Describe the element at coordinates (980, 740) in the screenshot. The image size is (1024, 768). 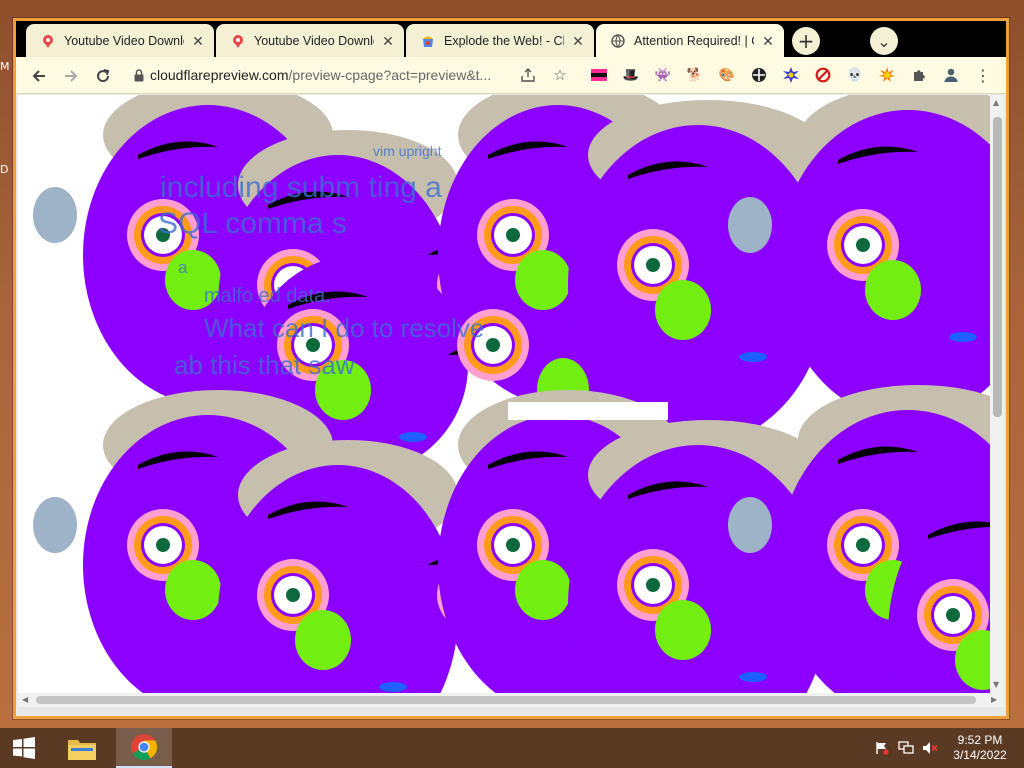
I see `clock-time: 9:52 PM` at that location.